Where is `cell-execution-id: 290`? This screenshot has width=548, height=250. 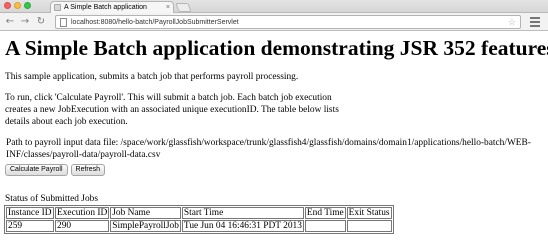 cell-execution-id: 290 is located at coordinates (82, 226).